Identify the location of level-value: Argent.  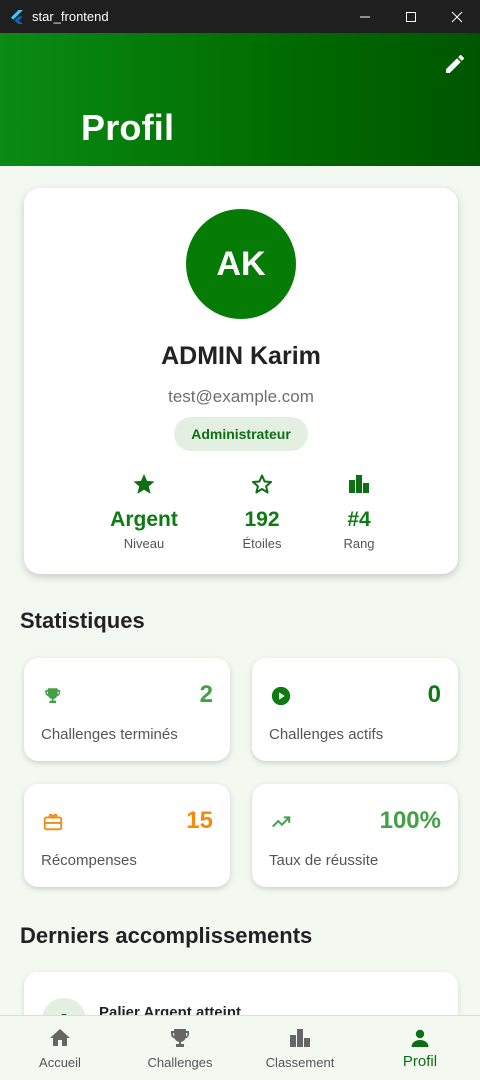
(144, 519).